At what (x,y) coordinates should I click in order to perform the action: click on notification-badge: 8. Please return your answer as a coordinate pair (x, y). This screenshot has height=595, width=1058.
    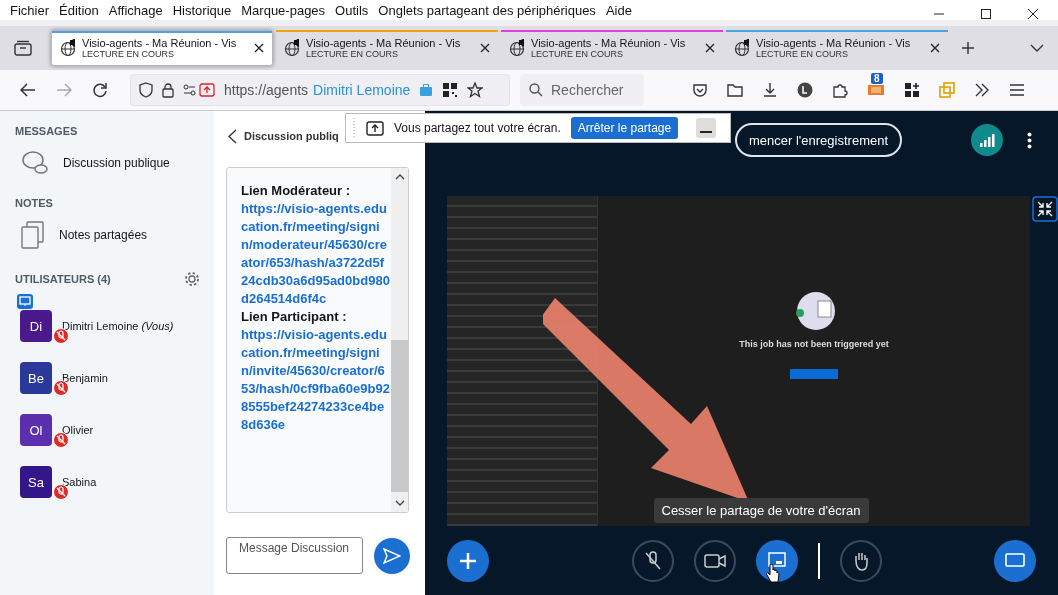
    Looking at the image, I should click on (877, 78).